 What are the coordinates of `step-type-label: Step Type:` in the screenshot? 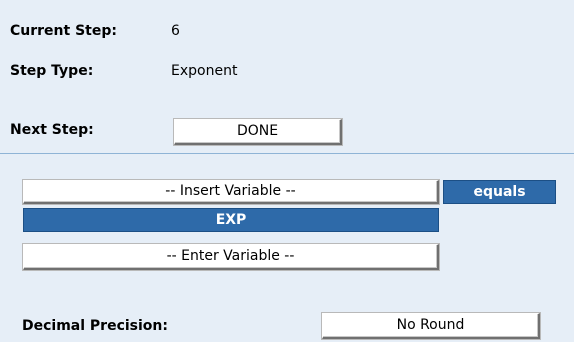 It's located at (52, 71).